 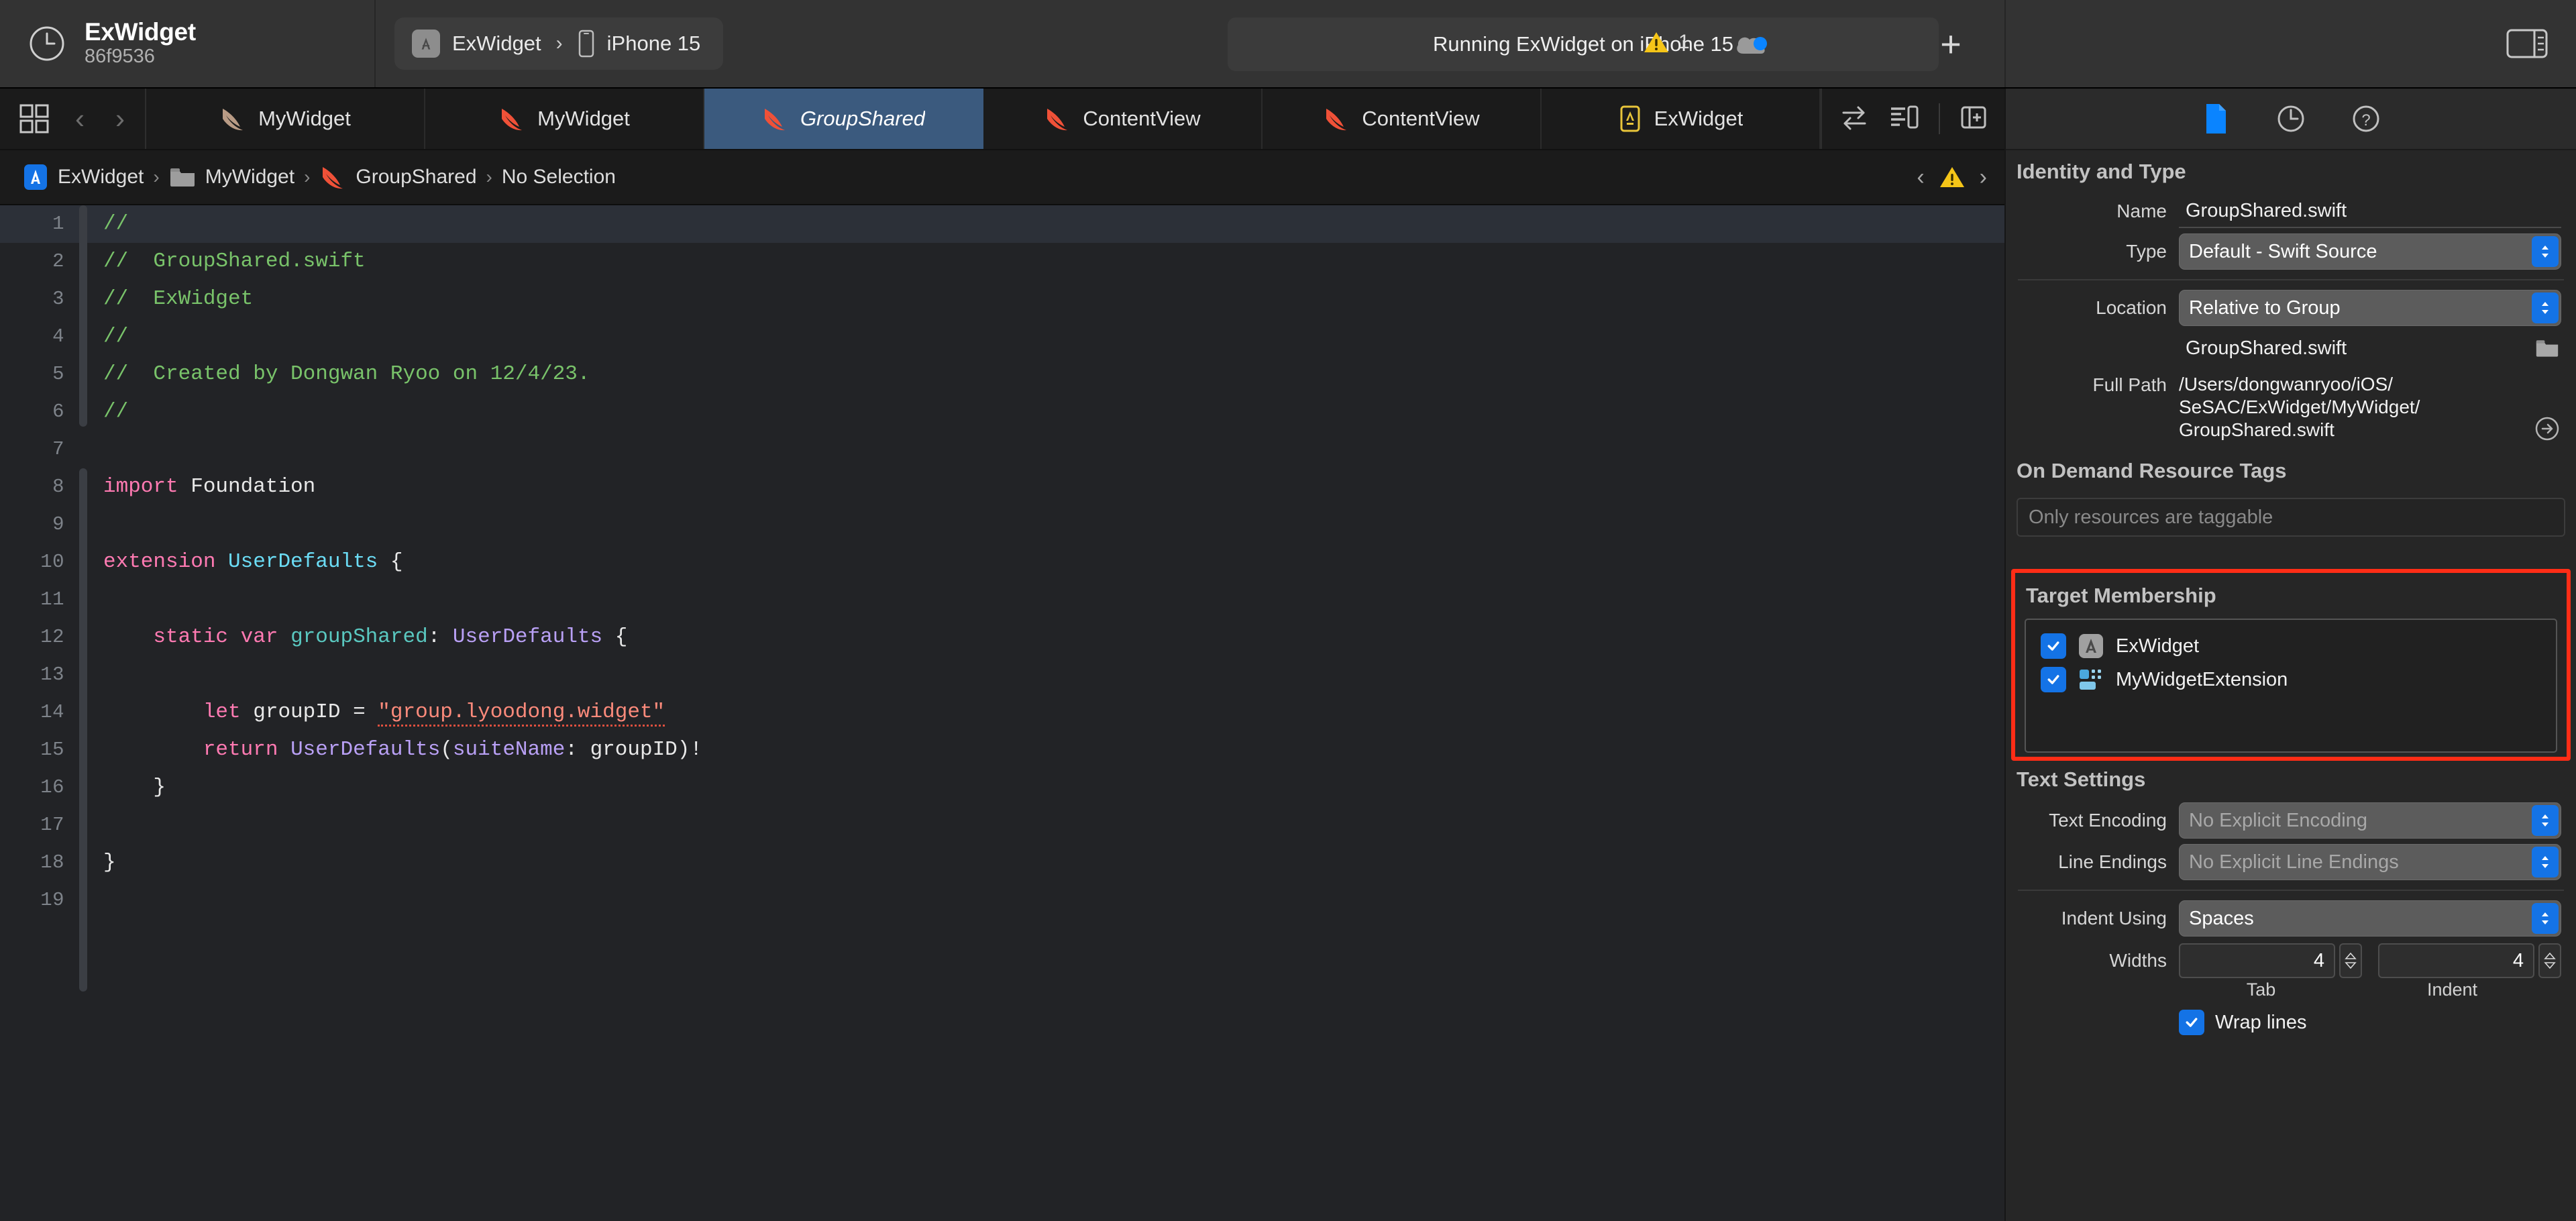 I want to click on code-line: // Created by Dongwan Ryoo on 12/4/23., so click(x=1053, y=374).